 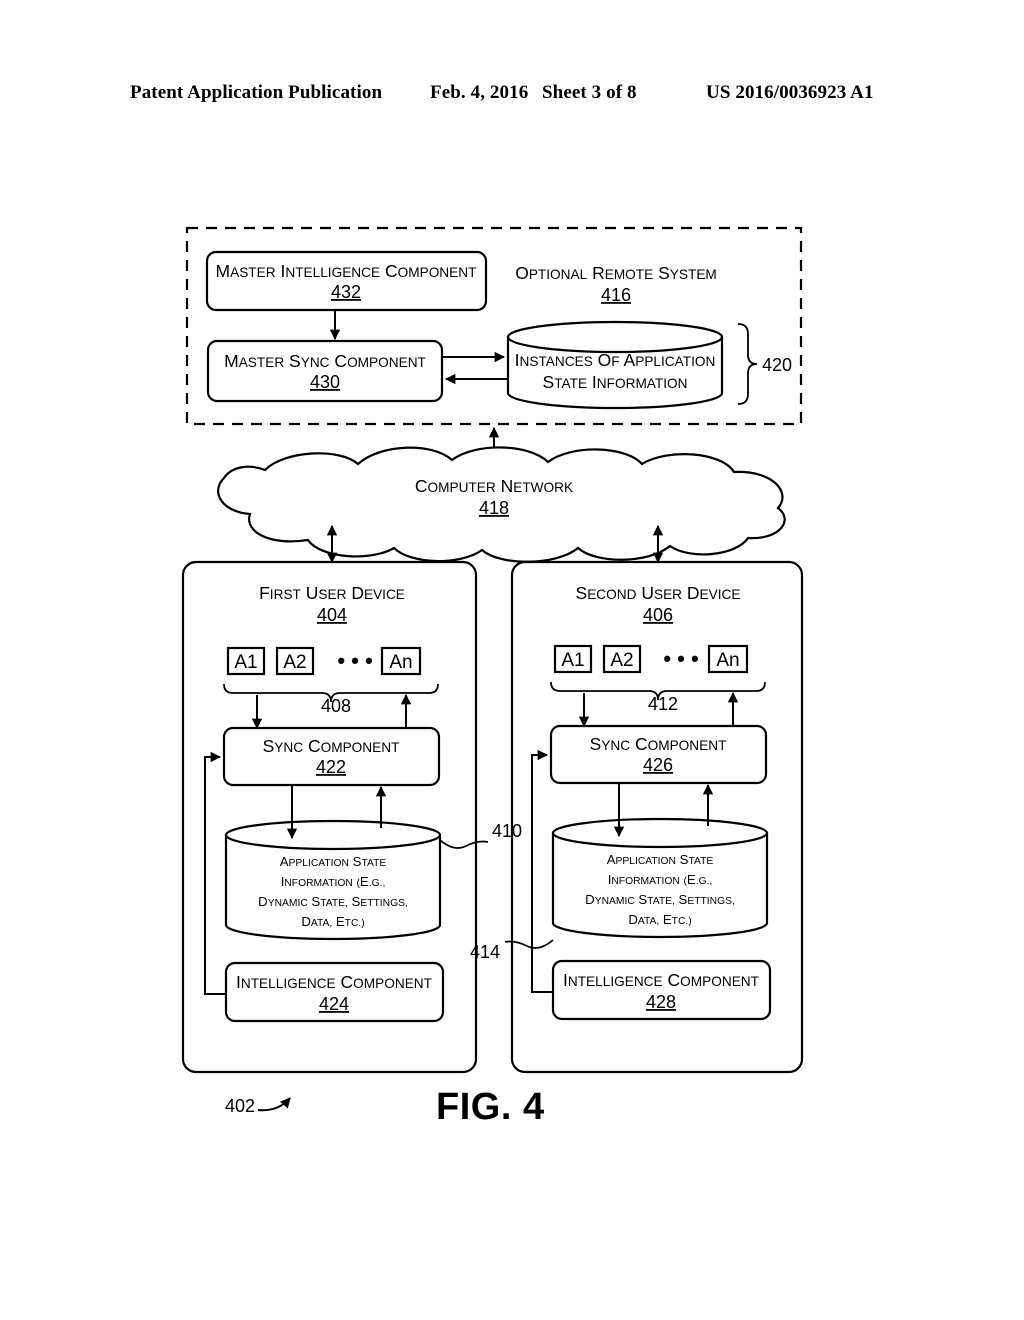 I want to click on first-device-app-an-label: An, so click(x=400, y=662).